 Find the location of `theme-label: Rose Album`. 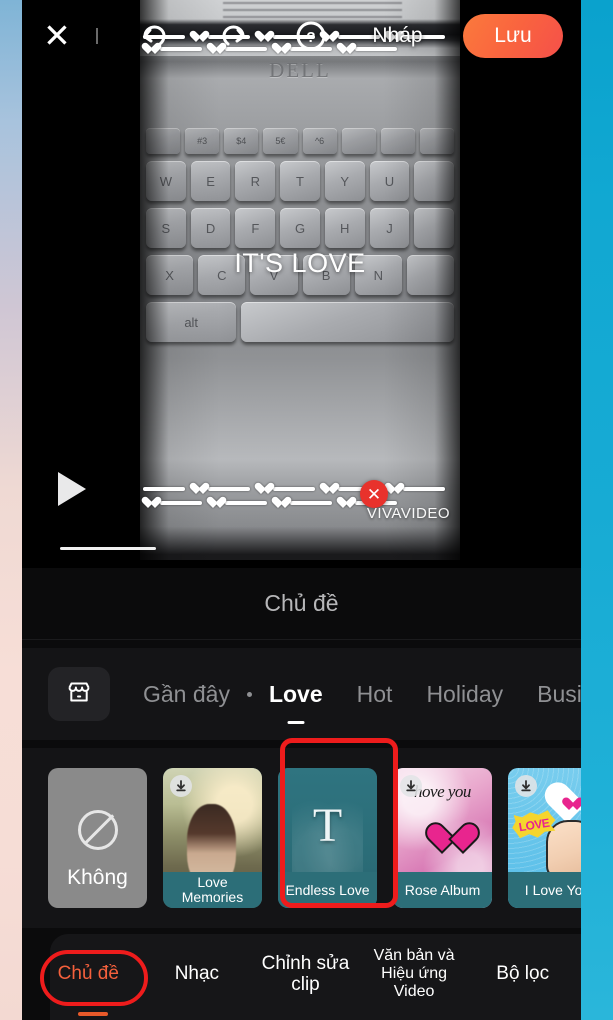

theme-label: Rose Album is located at coordinates (442, 890).